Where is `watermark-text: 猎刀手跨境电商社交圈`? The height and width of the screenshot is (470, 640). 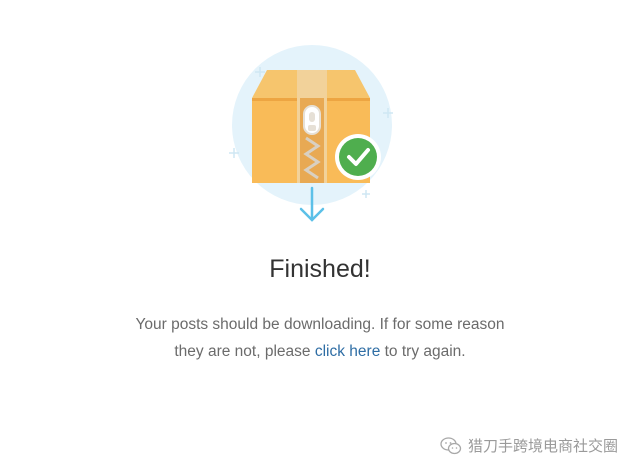
watermark-text: 猎刀手跨境电商社交圈 is located at coordinates (542, 446).